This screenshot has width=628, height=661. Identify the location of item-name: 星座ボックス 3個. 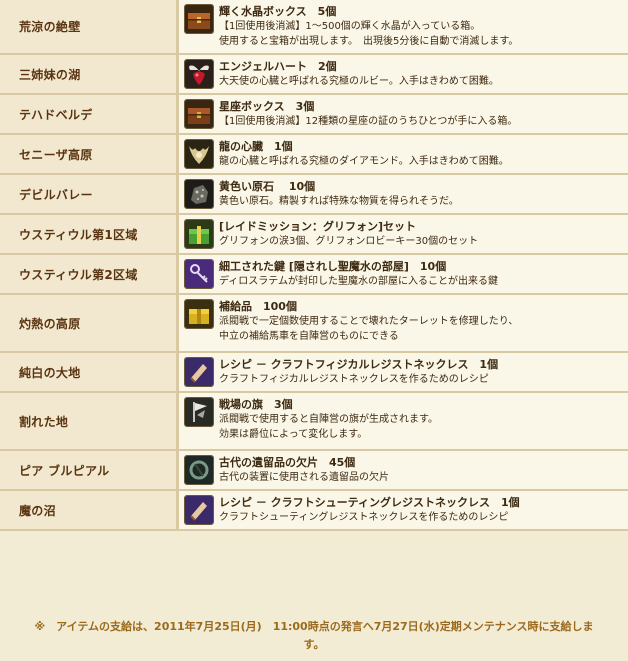
(267, 106).